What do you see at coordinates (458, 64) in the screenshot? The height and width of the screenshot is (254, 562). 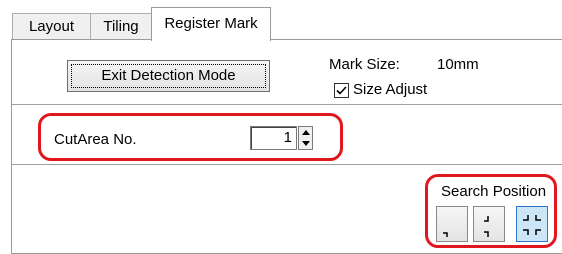 I see `mark-size-value: 10mm` at bounding box center [458, 64].